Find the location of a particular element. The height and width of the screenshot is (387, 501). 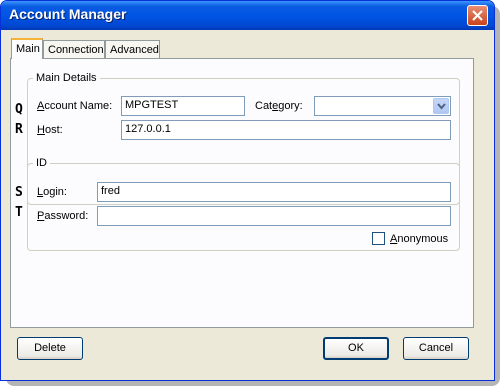

id-legend: ID is located at coordinates (41, 163).